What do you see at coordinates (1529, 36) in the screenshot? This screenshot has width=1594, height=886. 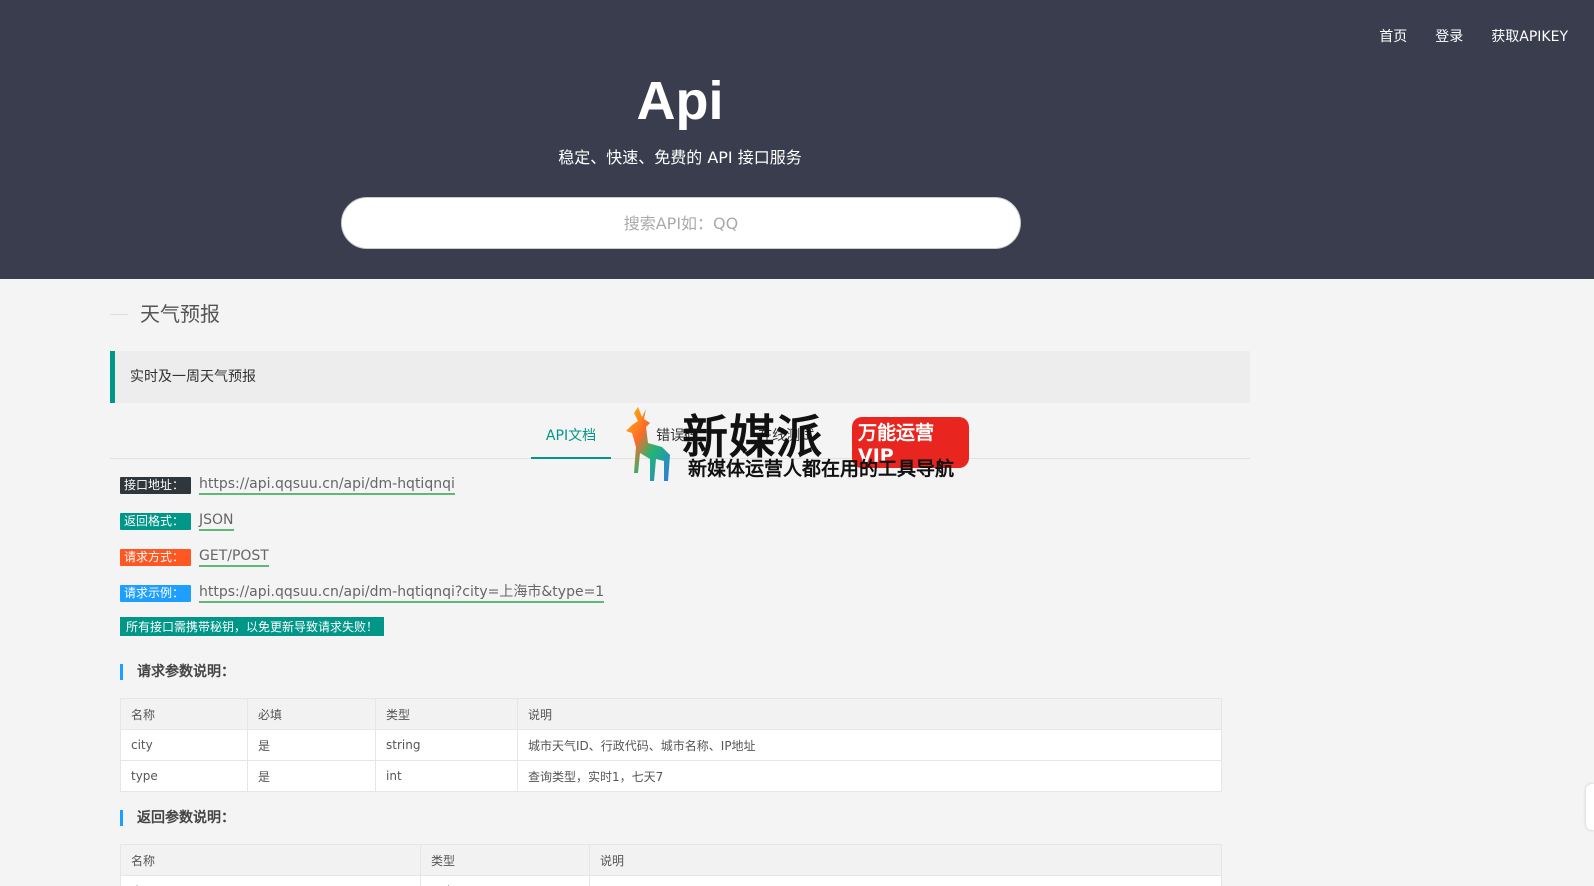 I see `nav-get-apikey: 获取APIKEY` at bounding box center [1529, 36].